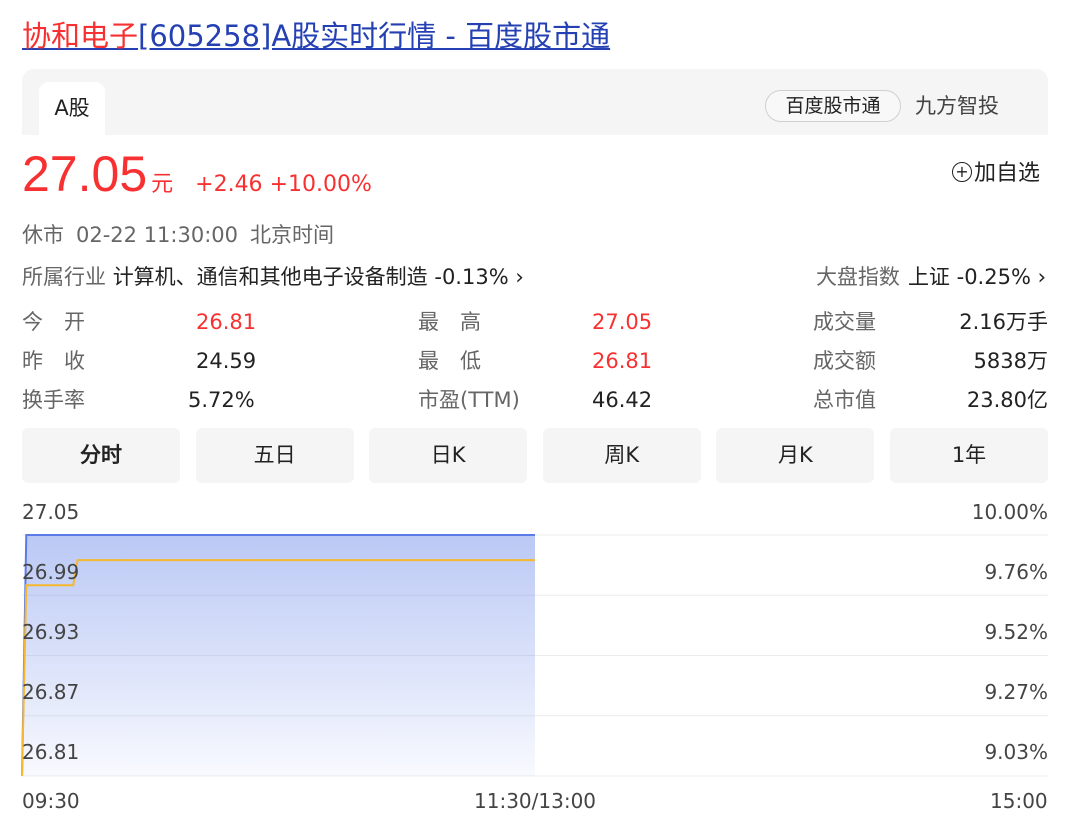 The height and width of the screenshot is (823, 1080). I want to click on x-tick: 11:30/13:00, so click(535, 801).